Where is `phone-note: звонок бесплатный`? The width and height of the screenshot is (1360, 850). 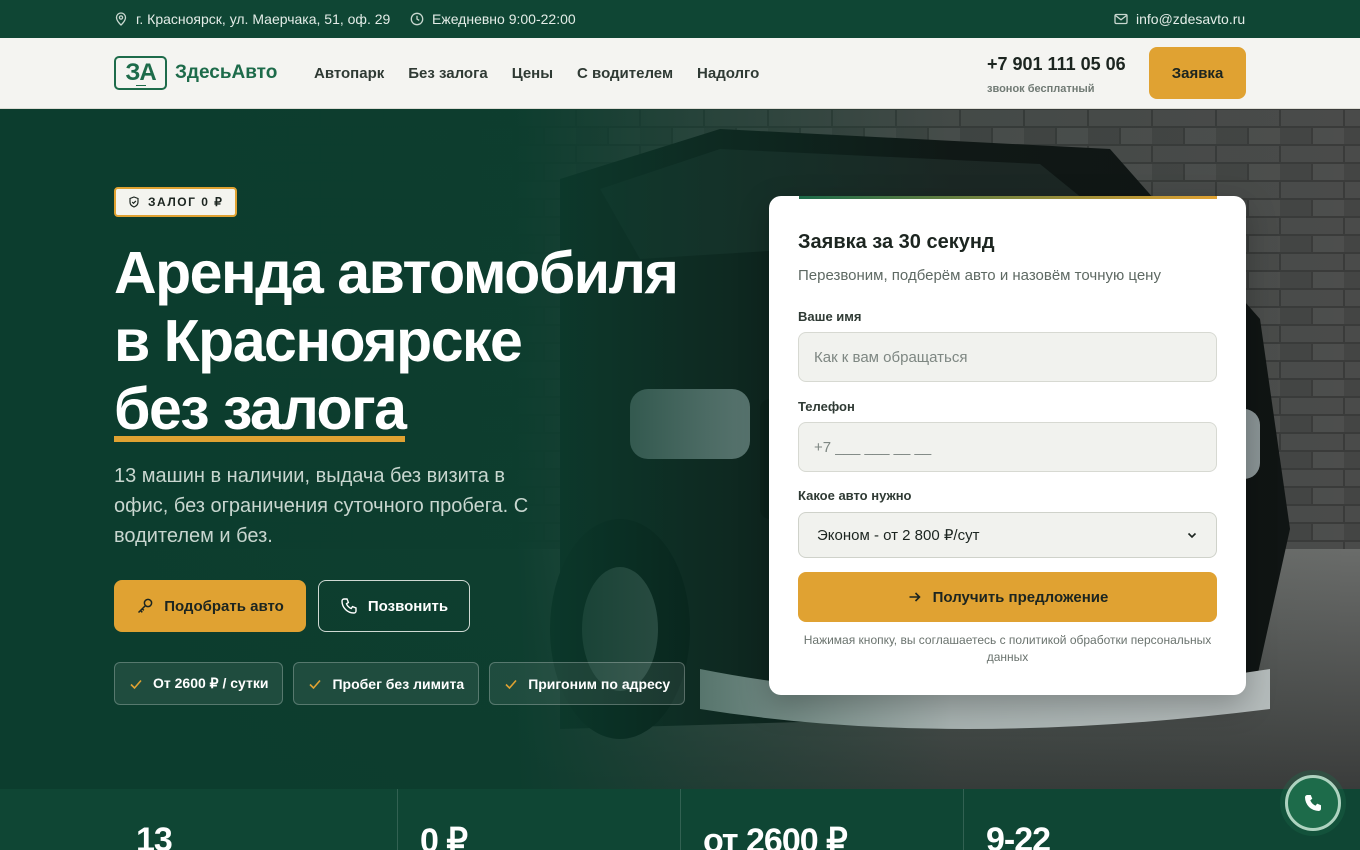 phone-note: звонок бесплатный is located at coordinates (1041, 89).